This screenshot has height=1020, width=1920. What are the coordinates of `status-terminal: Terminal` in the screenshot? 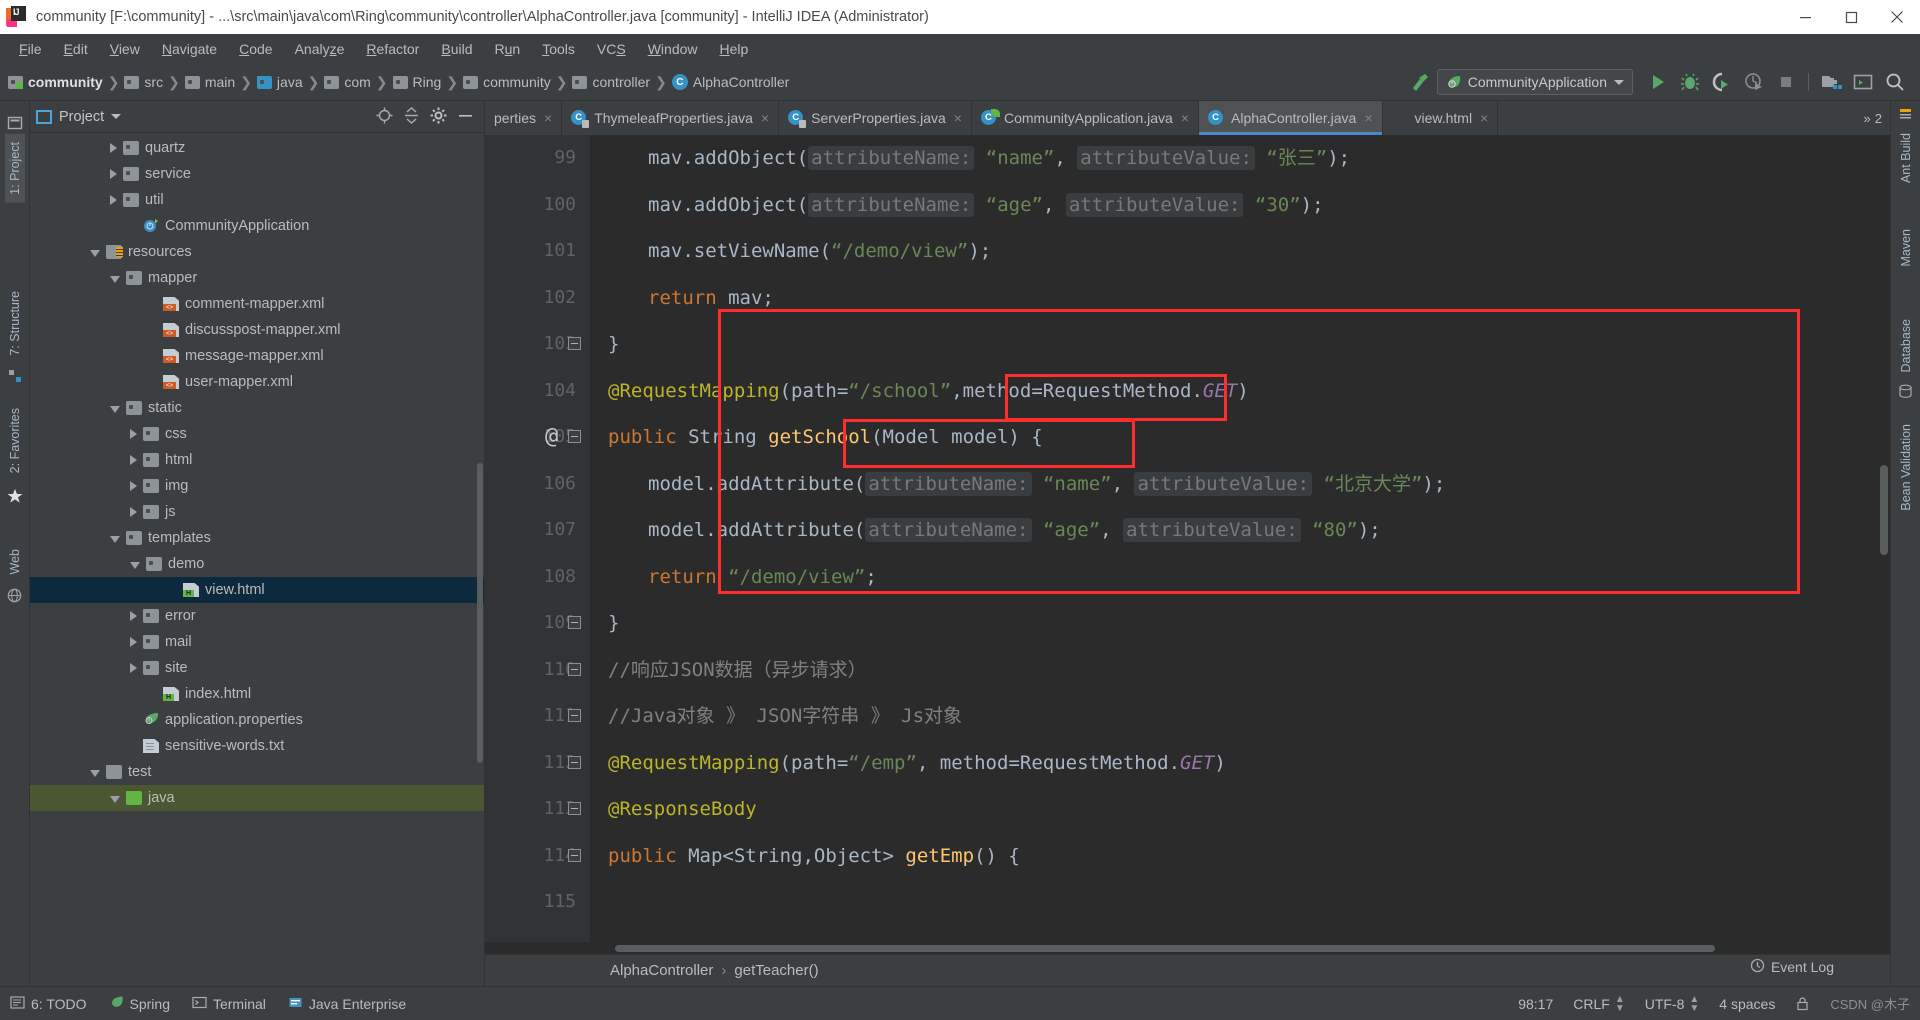 It's located at (229, 1004).